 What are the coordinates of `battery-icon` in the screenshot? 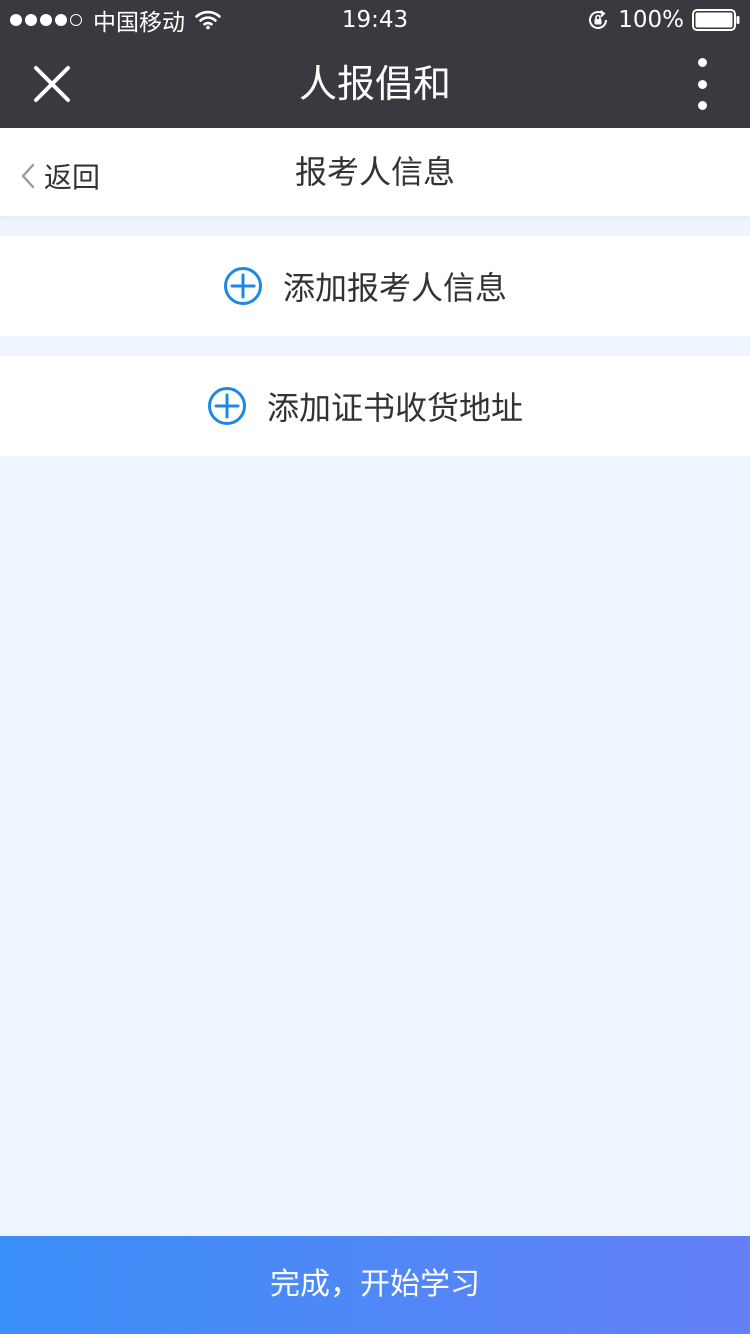 It's located at (716, 20).